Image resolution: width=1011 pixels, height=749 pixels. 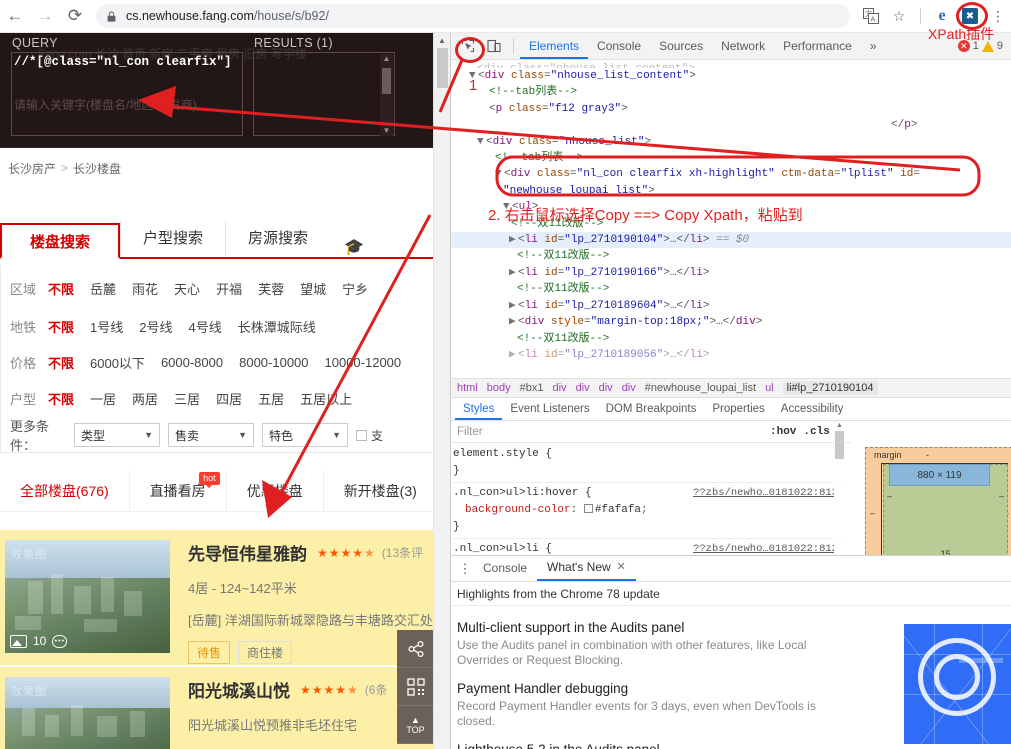 What do you see at coordinates (586, 568) in the screenshot?
I see `drawer-tab-whats-new: What's New ✕` at bounding box center [586, 568].